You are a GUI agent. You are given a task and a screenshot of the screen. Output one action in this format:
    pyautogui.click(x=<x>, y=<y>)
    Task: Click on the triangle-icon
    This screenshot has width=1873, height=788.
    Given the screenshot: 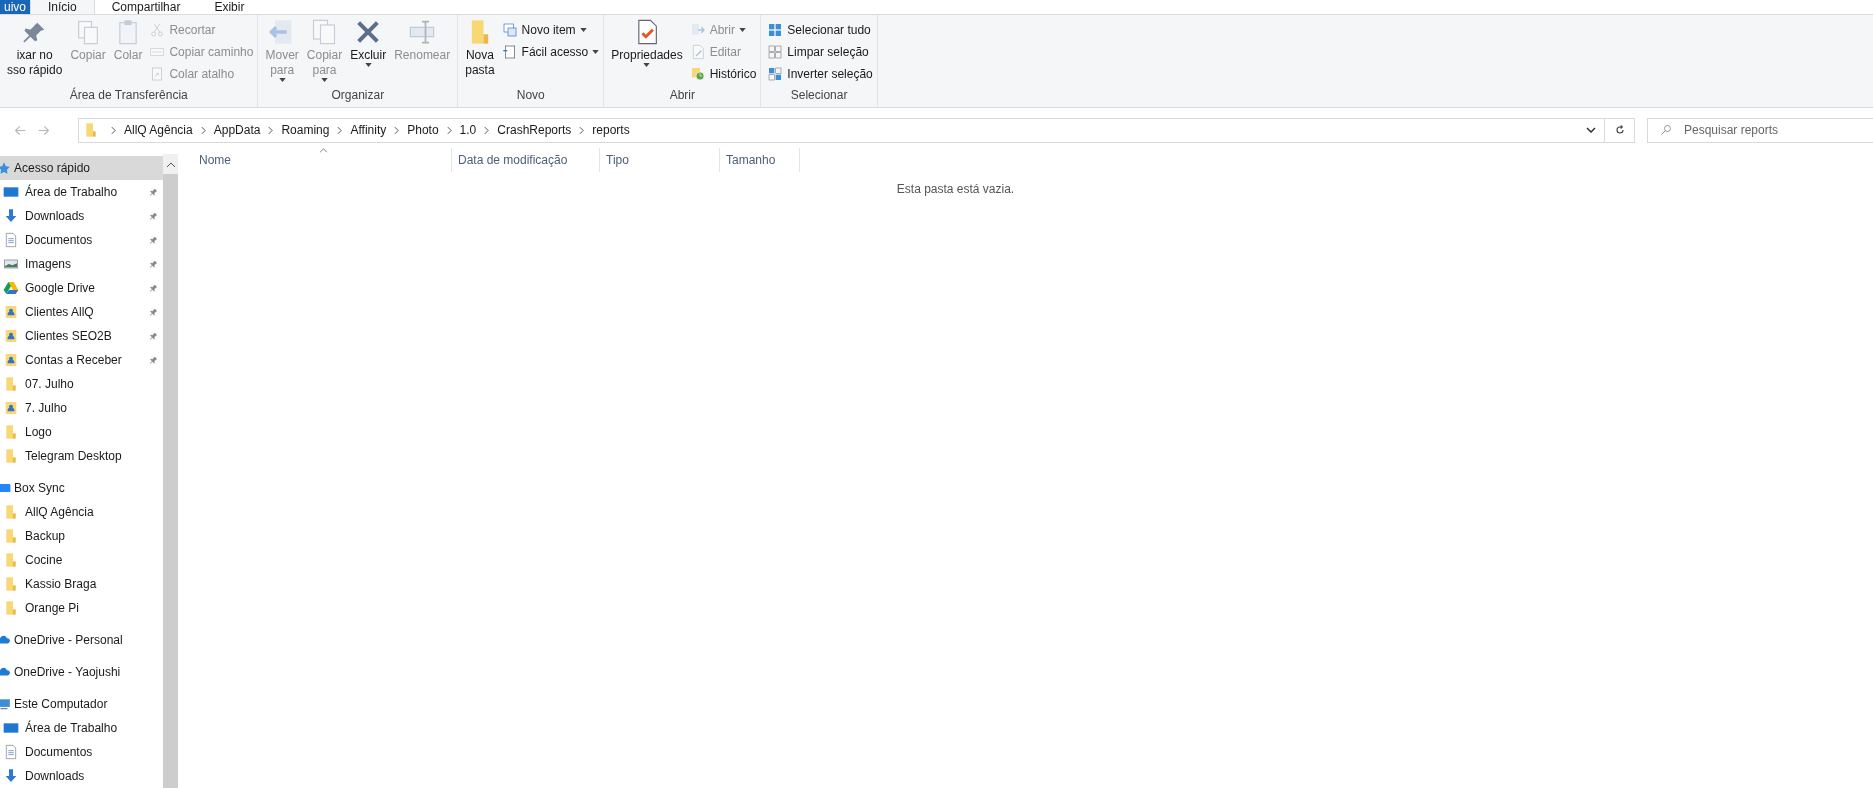 What is the action you would take?
    pyautogui.click(x=11, y=288)
    